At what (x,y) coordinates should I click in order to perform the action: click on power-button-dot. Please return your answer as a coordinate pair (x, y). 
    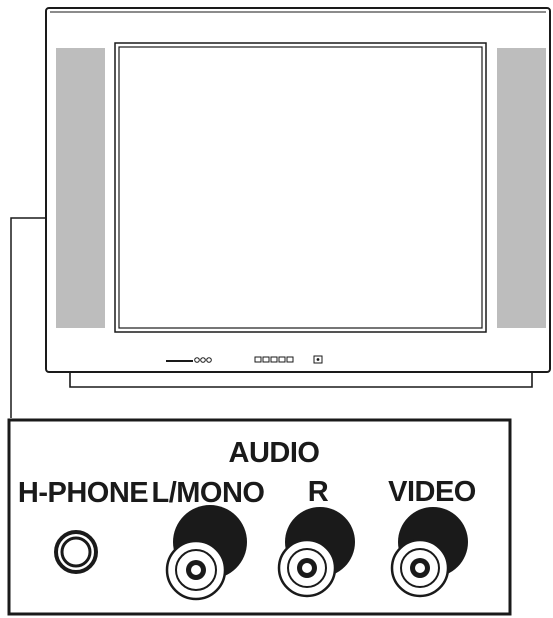
    Looking at the image, I should click on (318, 359).